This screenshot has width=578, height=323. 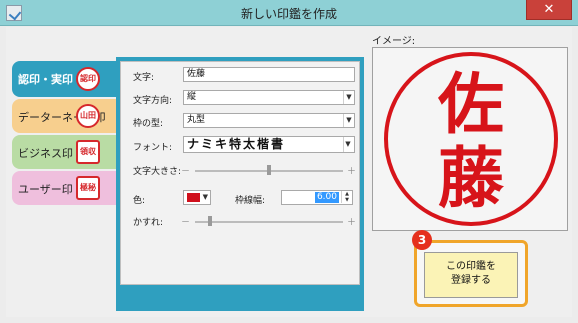 I want to click on blur-slider-thumb, so click(x=209, y=221).